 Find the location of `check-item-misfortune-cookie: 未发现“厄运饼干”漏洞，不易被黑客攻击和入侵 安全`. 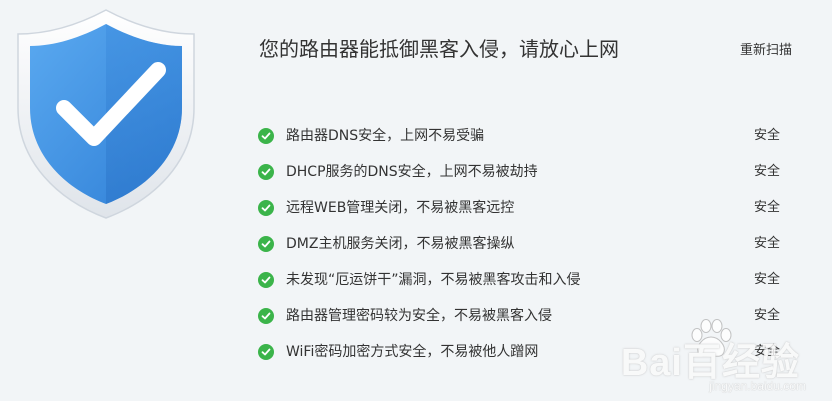

check-item-misfortune-cookie: 未发现“厄运饼干”漏洞，不易被黑客攻击和入侵 安全 is located at coordinates (528, 280).